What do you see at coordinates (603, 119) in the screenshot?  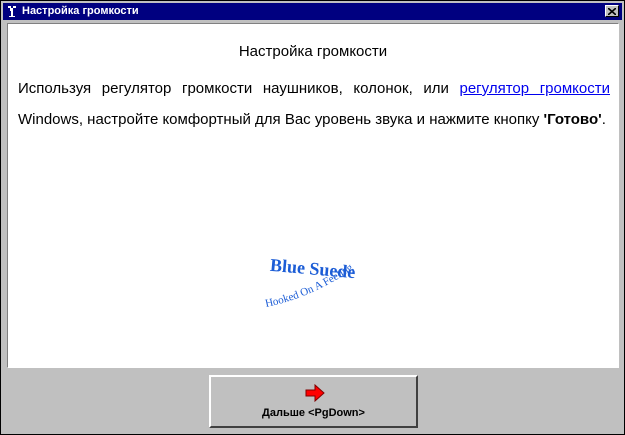 I see `instructions-end: .` at bounding box center [603, 119].